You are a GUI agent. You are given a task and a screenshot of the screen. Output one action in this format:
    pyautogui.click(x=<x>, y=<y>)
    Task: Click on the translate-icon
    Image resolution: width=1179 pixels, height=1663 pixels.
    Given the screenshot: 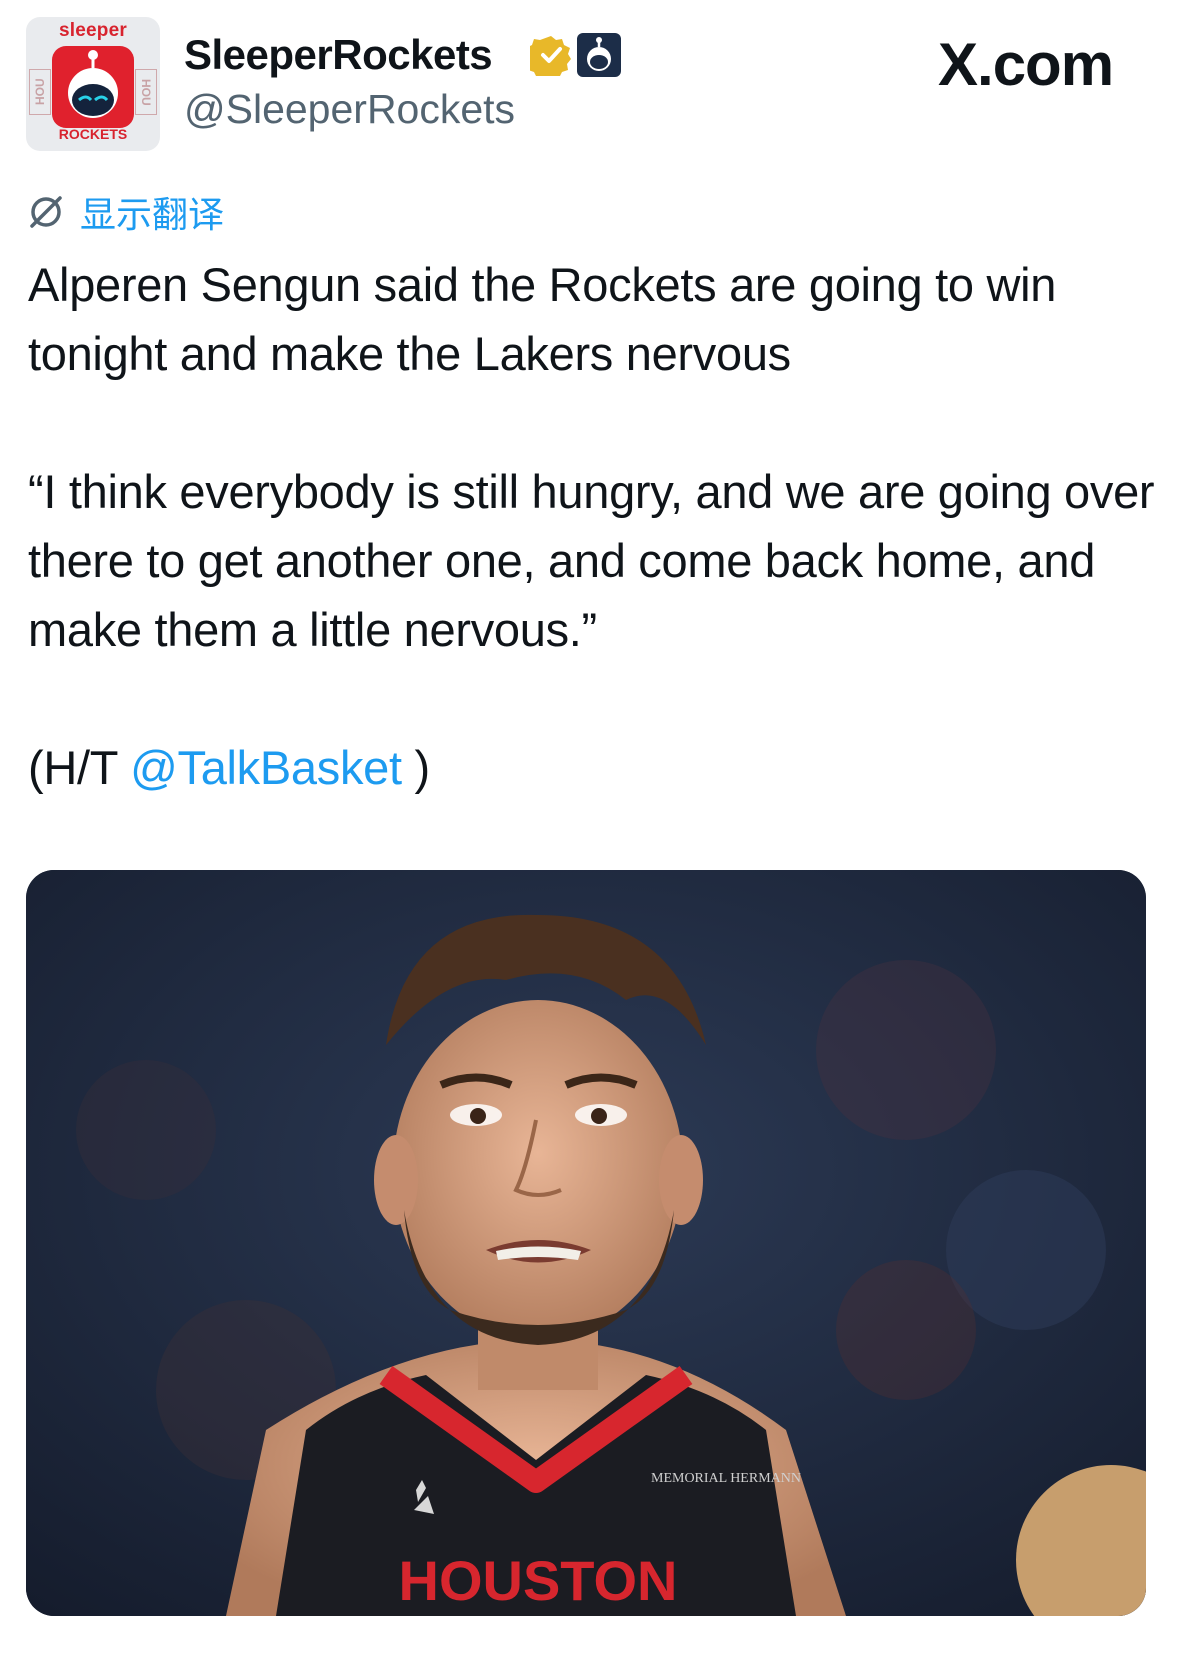 What is the action you would take?
    pyautogui.click(x=46, y=212)
    